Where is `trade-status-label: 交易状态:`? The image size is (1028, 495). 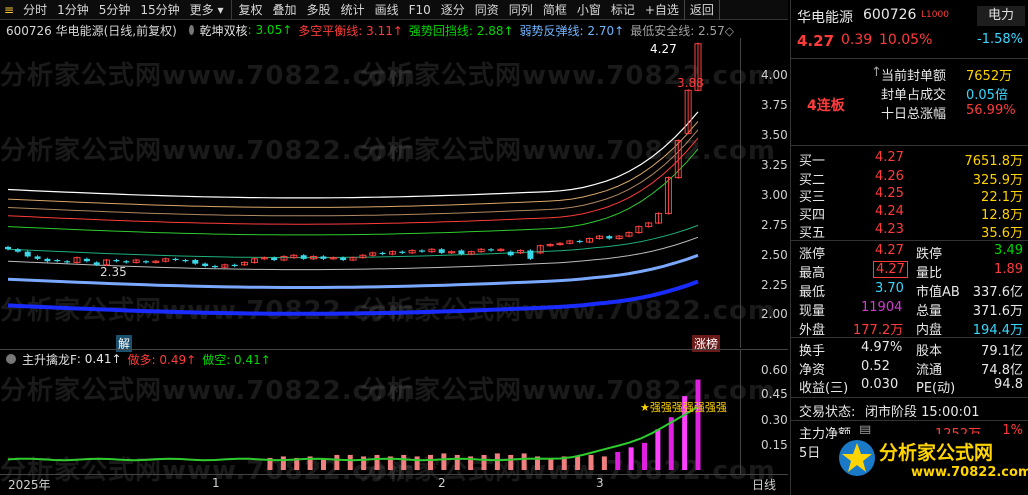
trade-status-label: 交易状态: is located at coordinates (827, 412).